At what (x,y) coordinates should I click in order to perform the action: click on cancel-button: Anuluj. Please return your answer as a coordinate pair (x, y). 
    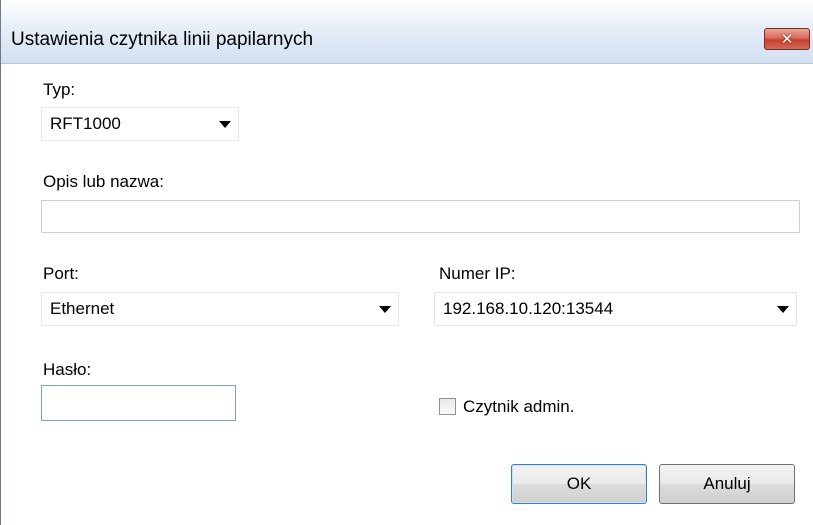
    Looking at the image, I should click on (727, 484).